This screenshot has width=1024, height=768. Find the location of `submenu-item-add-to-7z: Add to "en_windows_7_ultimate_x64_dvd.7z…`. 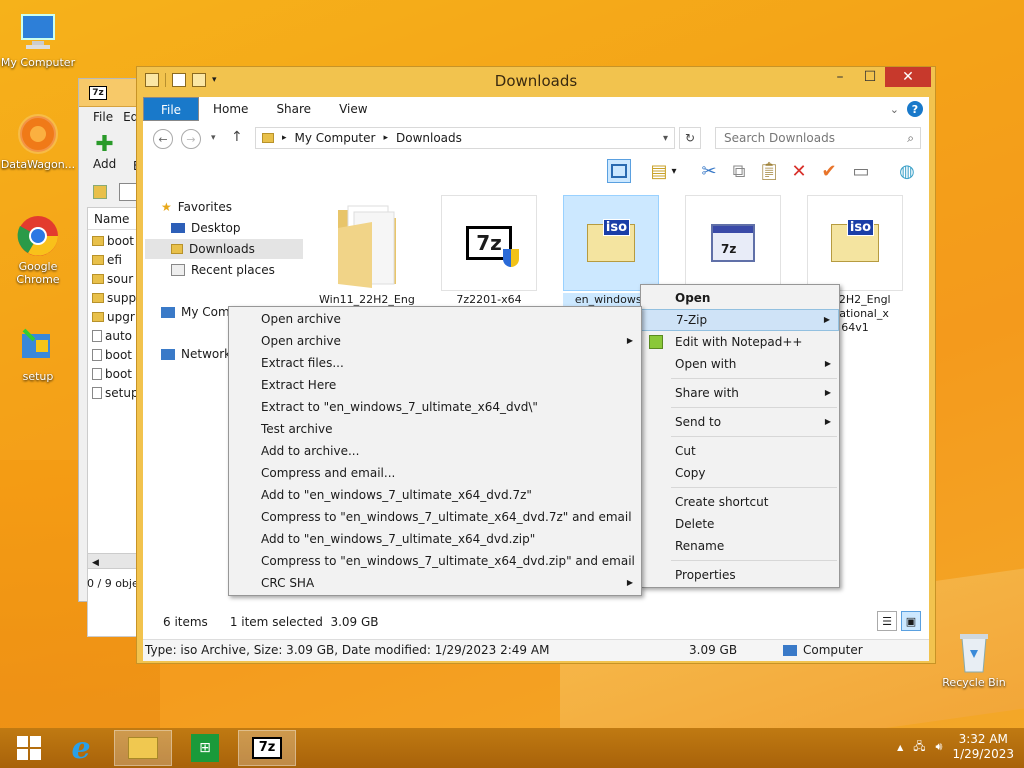

submenu-item-add-to-7z: Add to "en_windows_7_ultimate_x64_dvd.7z… is located at coordinates (435, 495).